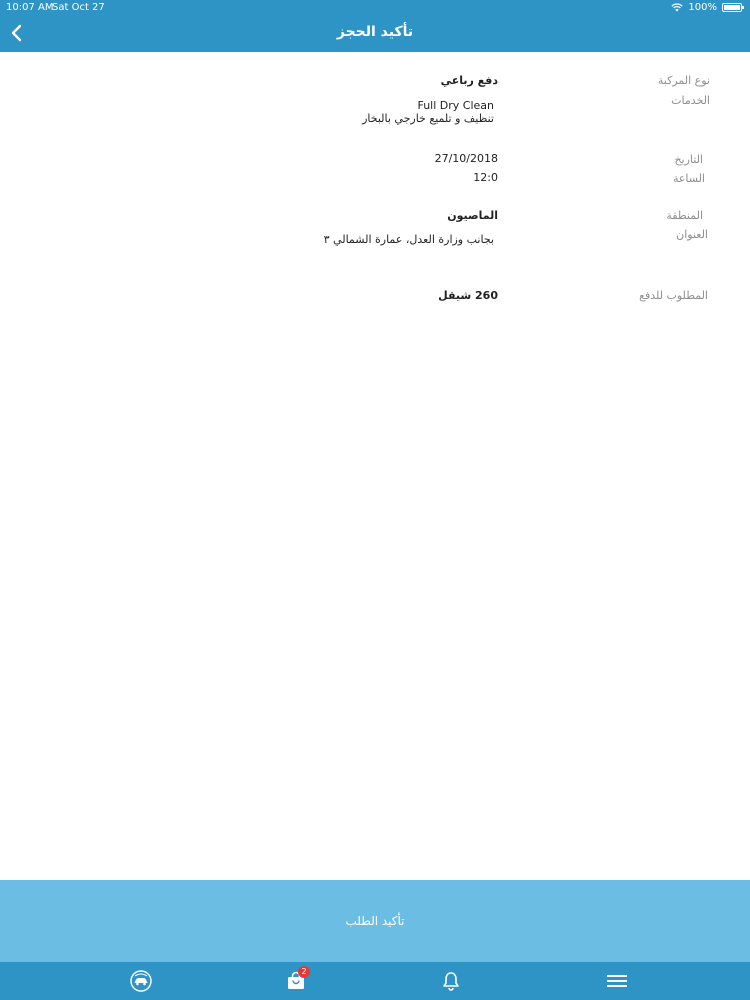  What do you see at coordinates (466, 158) in the screenshot?
I see `date-value: 27/10/2018` at bounding box center [466, 158].